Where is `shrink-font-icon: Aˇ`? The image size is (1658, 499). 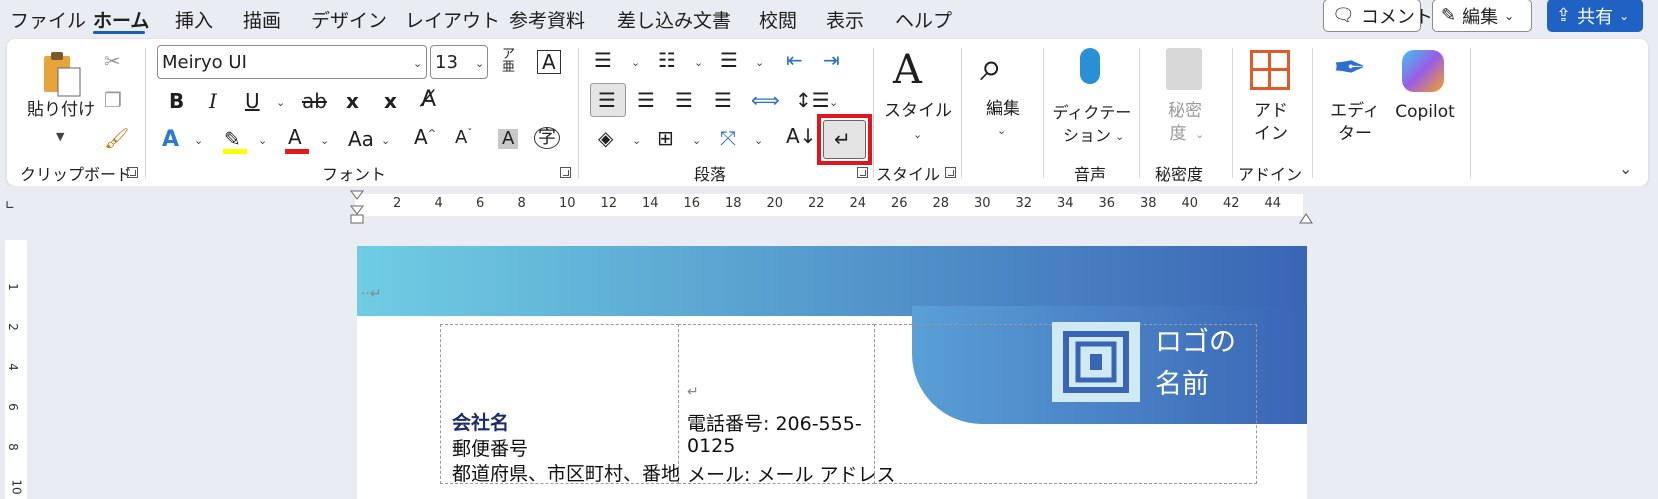 shrink-font-icon: Aˇ is located at coordinates (463, 138).